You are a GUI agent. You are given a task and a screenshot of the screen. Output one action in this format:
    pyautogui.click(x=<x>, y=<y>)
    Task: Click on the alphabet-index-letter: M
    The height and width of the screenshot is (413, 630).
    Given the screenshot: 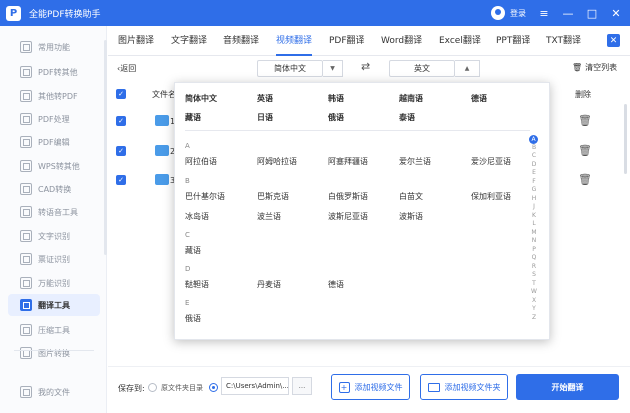 What is the action you would take?
    pyautogui.click(x=534, y=232)
    